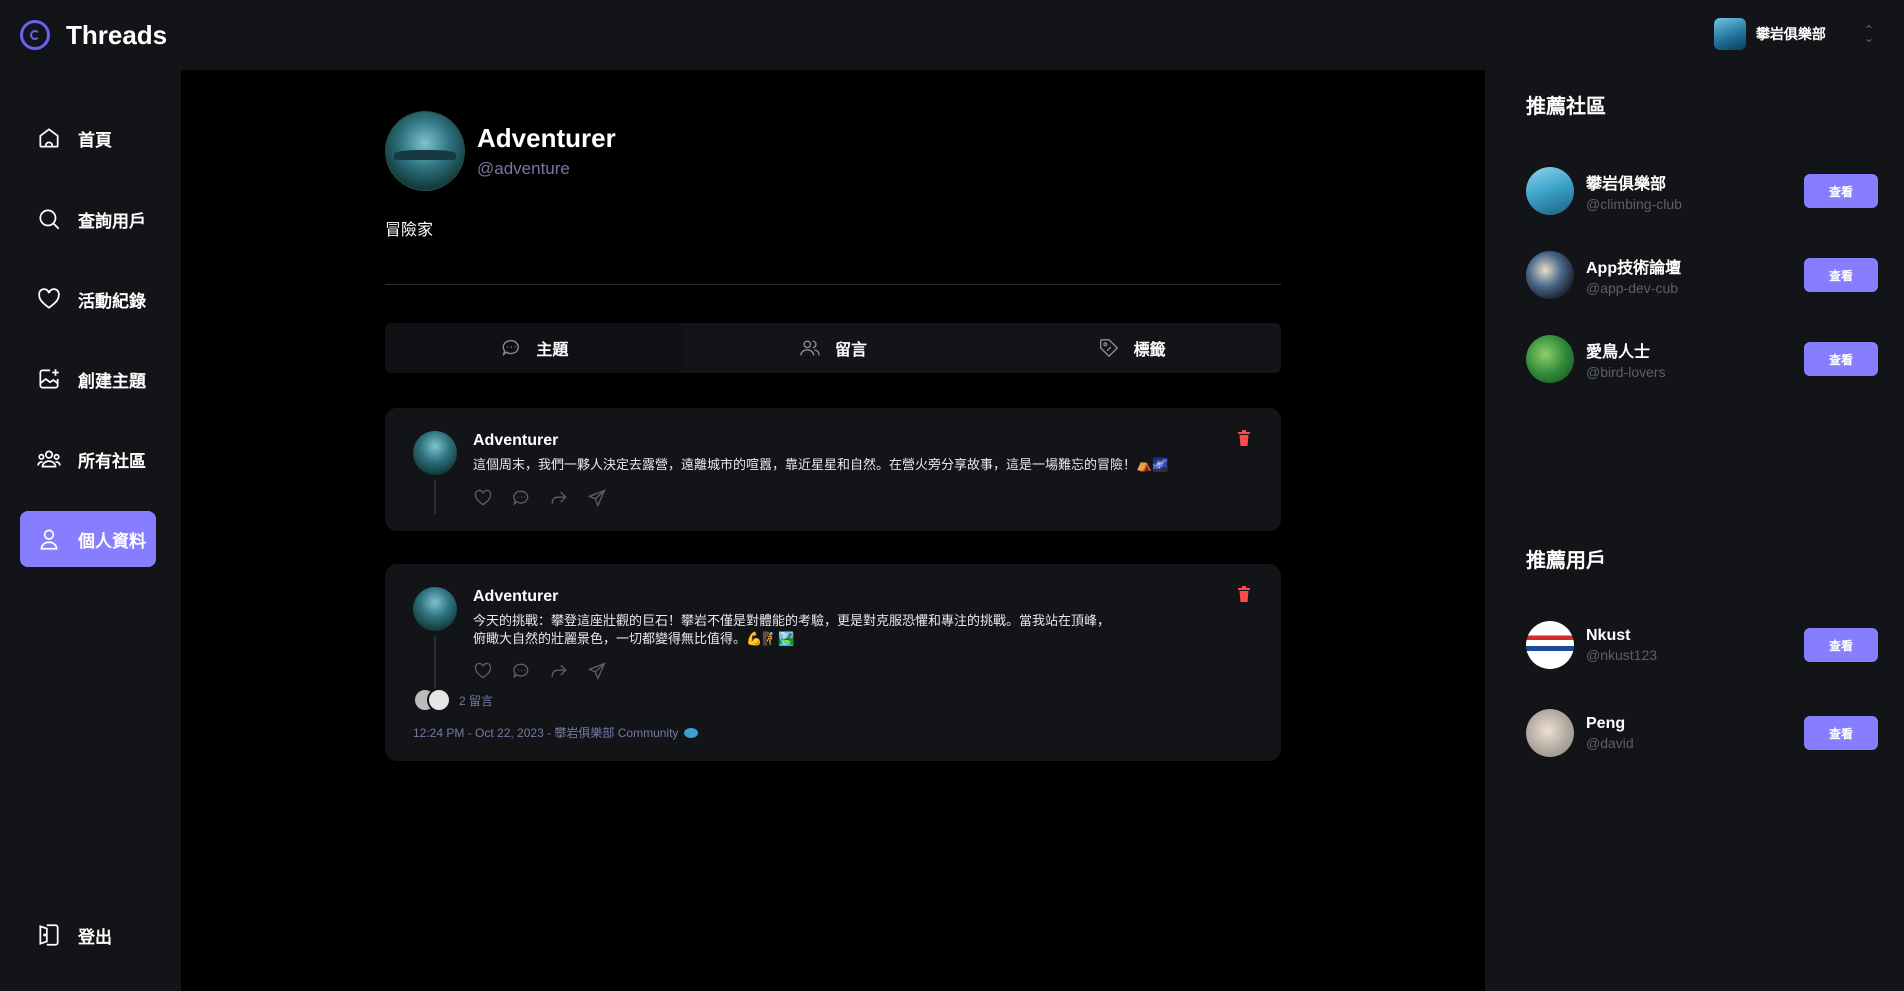 Image resolution: width=1904 pixels, height=991 pixels. Describe the element at coordinates (1632, 288) in the screenshot. I see `community-handle: @app-dev-cub` at that location.